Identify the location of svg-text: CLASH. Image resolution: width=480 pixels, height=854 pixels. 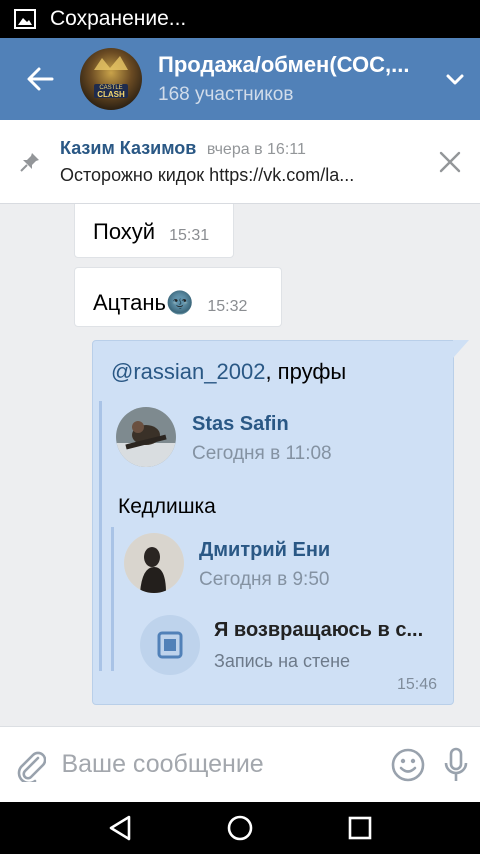
(111, 94).